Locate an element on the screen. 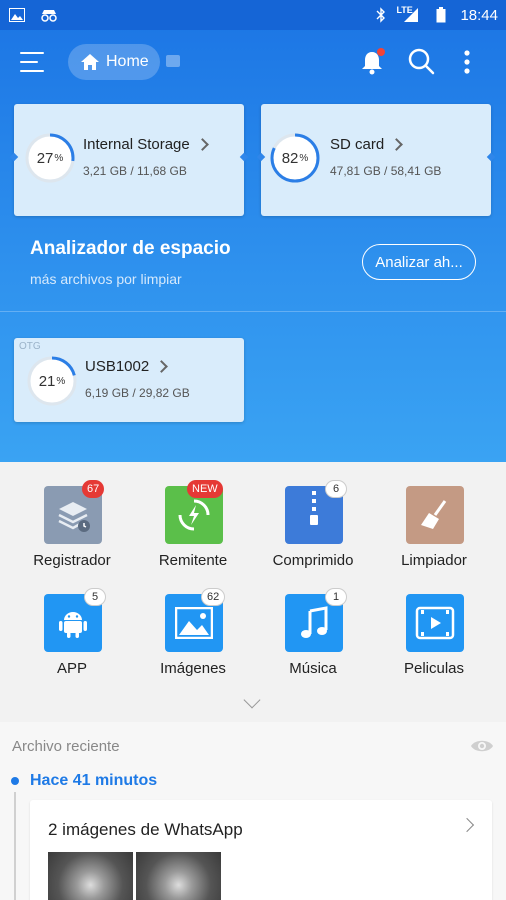 The width and height of the screenshot is (506, 900). usage-ring: 21% is located at coordinates (52, 381).